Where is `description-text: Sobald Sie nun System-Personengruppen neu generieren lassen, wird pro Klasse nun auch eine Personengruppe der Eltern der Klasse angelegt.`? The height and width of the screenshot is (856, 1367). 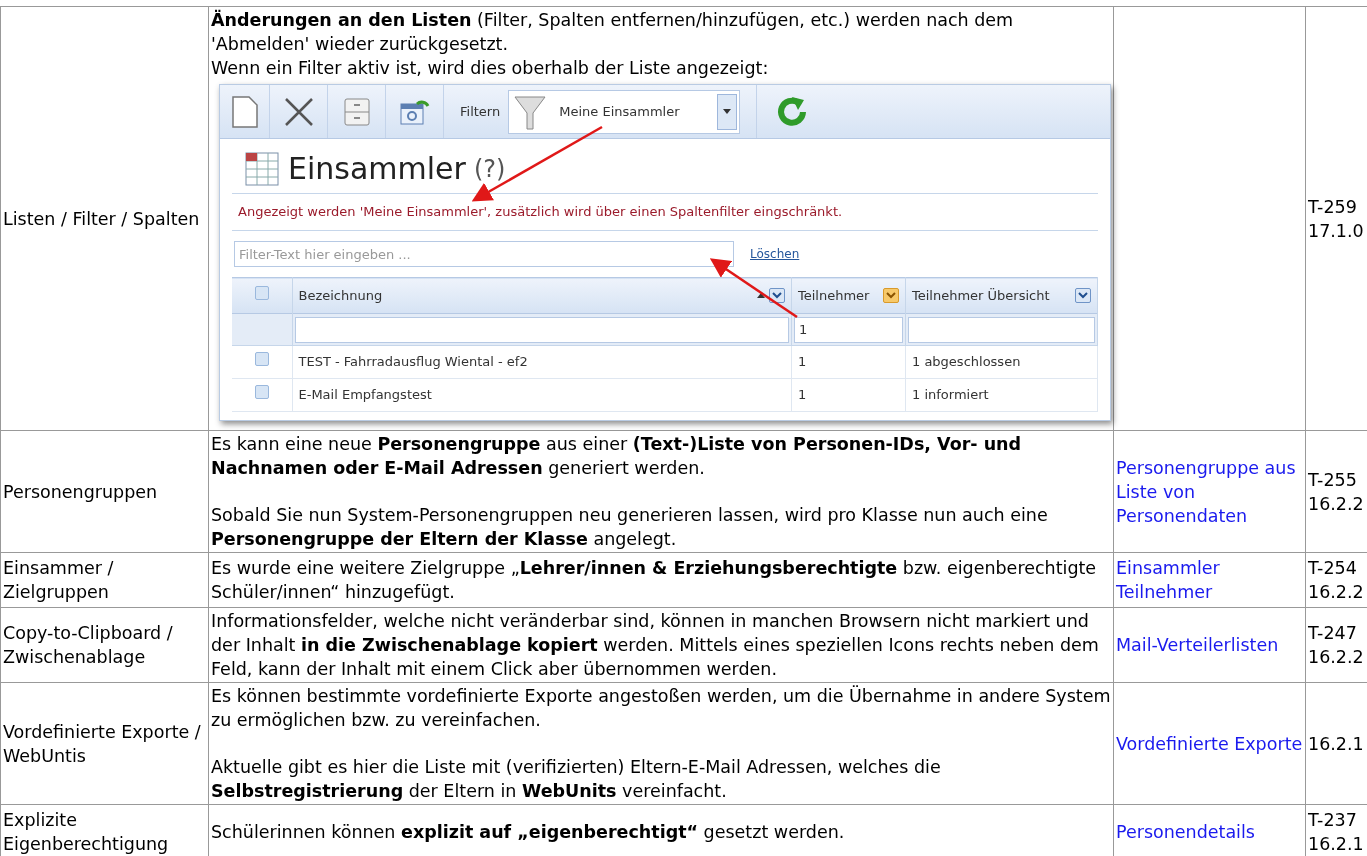 description-text: Sobald Sie nun System-Personengruppen neu generieren lassen, wird pro Klasse nun auch eine Personengruppe der Eltern der Klasse angelegt. is located at coordinates (630, 527).